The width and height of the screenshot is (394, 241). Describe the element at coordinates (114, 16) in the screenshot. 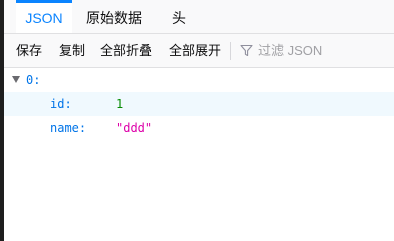

I see `tab-raw-data: 原始数据` at that location.